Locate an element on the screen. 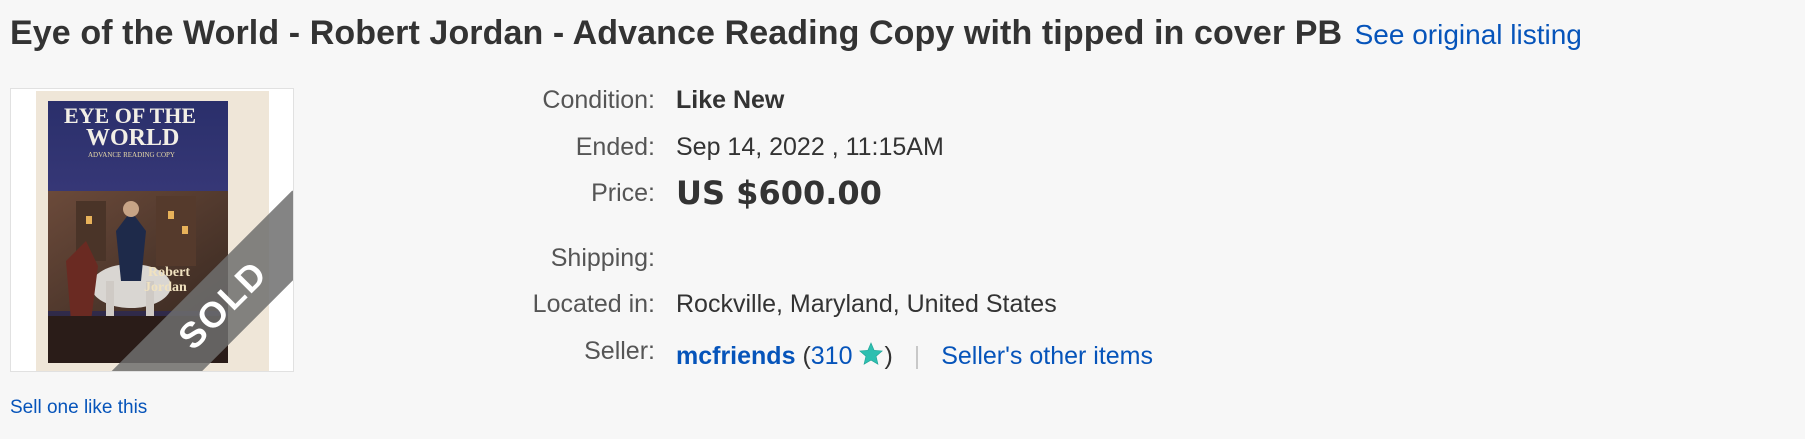  price-label: Price: is located at coordinates (623, 193).